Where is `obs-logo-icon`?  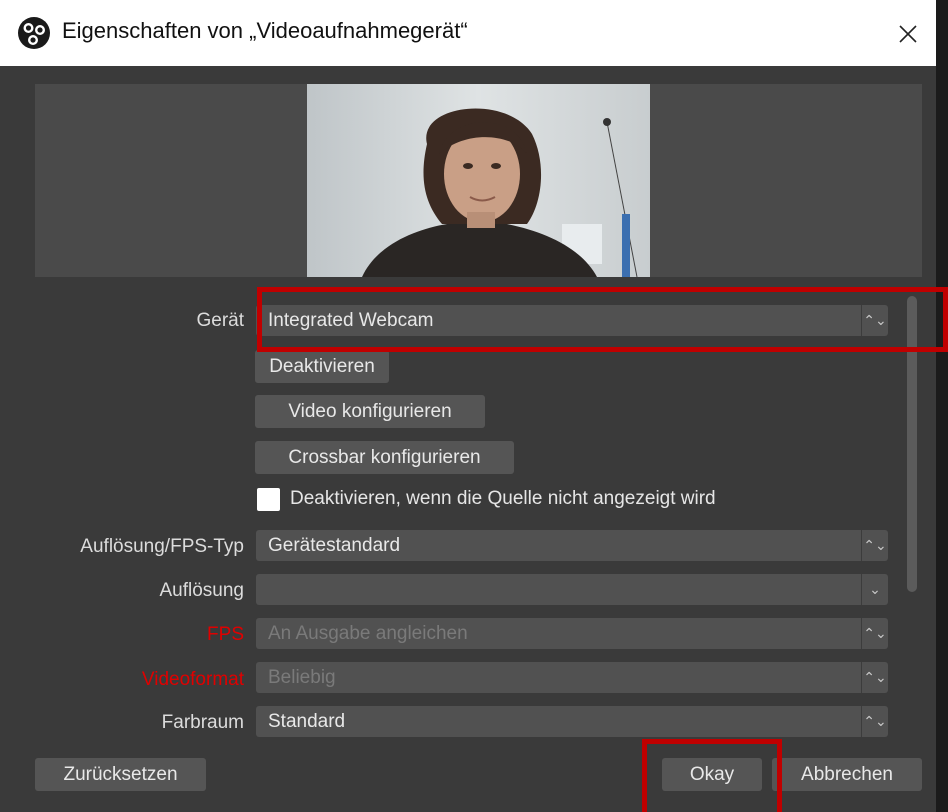
obs-logo-icon is located at coordinates (34, 33).